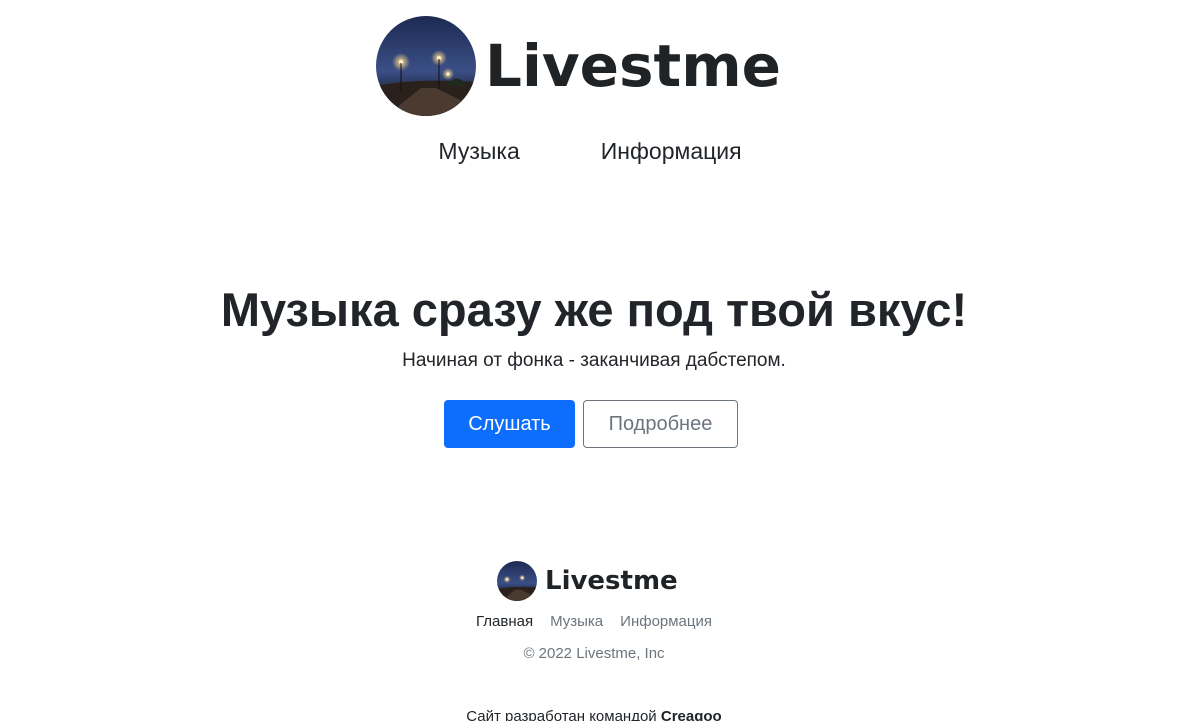  What do you see at coordinates (691, 714) in the screenshot?
I see `credit-team: Creagoo` at bounding box center [691, 714].